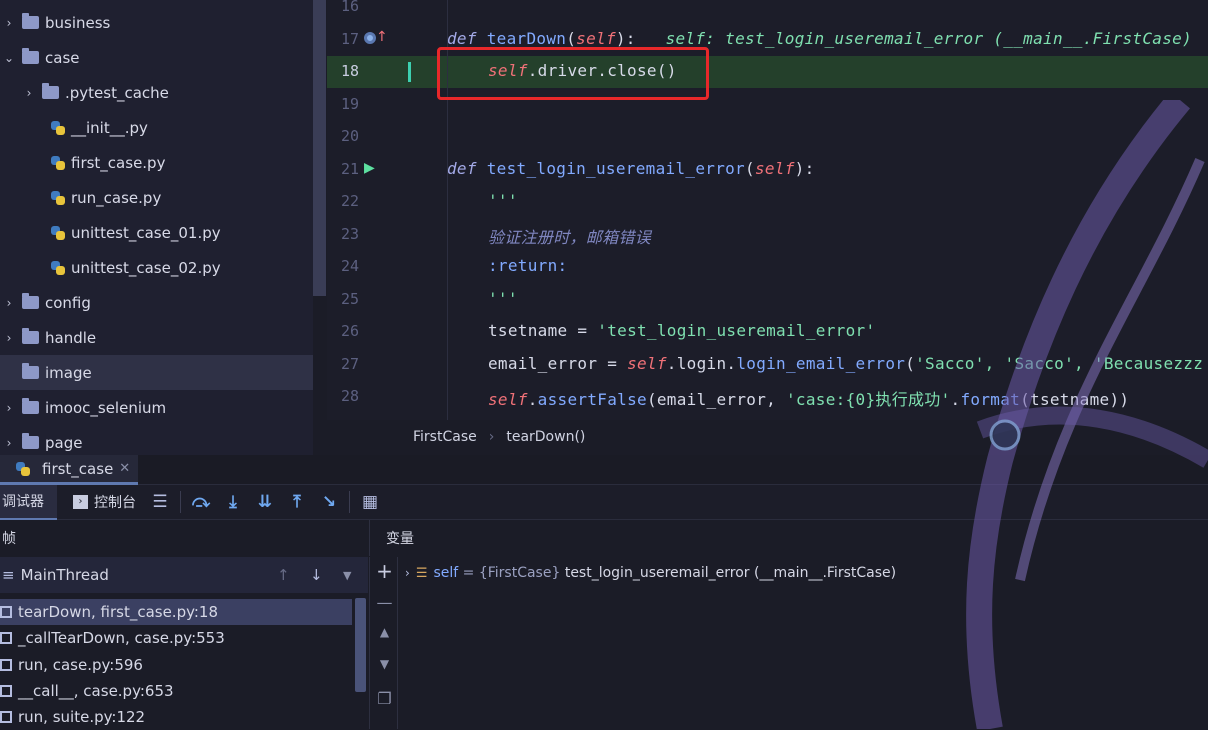 This screenshot has width=1208, height=730. Describe the element at coordinates (156, 22) in the screenshot. I see `tree-item: › business` at that location.